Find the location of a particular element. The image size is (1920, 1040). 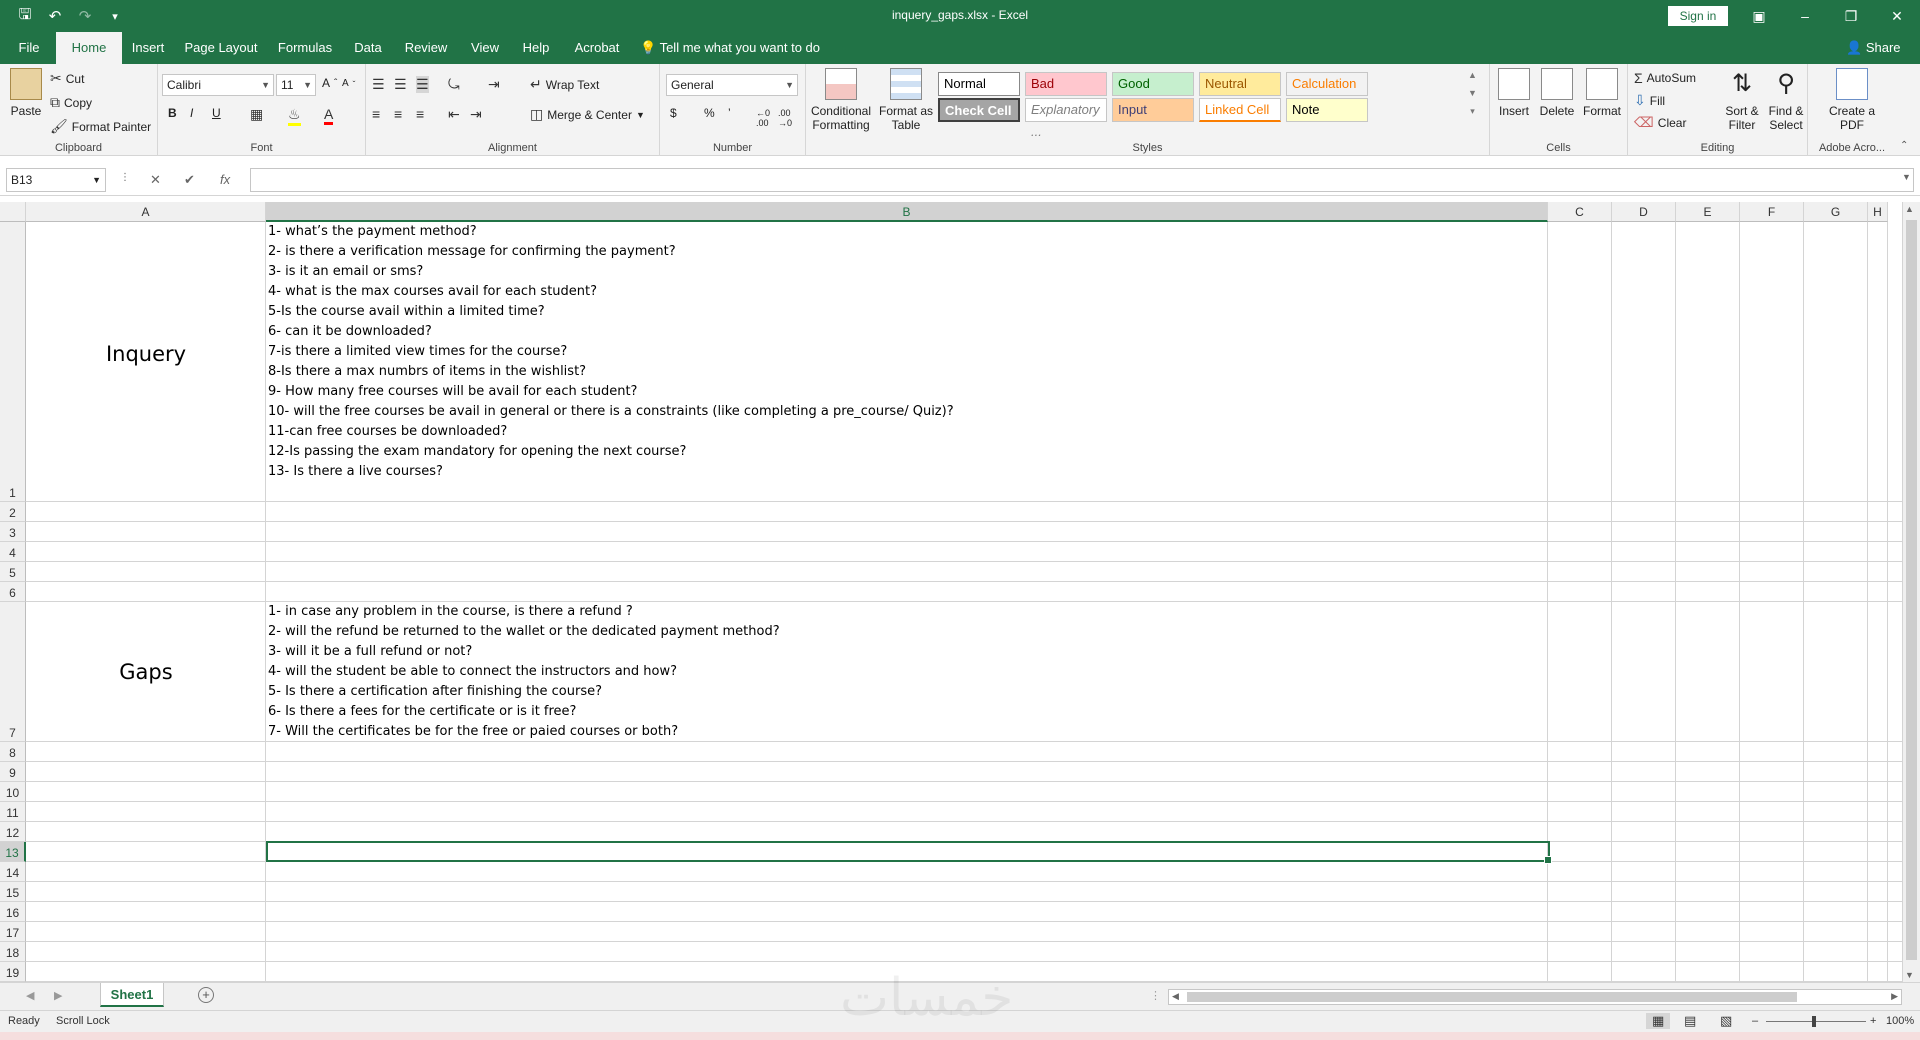

ribbon-display-icon: ▣ is located at coordinates (1759, 16).